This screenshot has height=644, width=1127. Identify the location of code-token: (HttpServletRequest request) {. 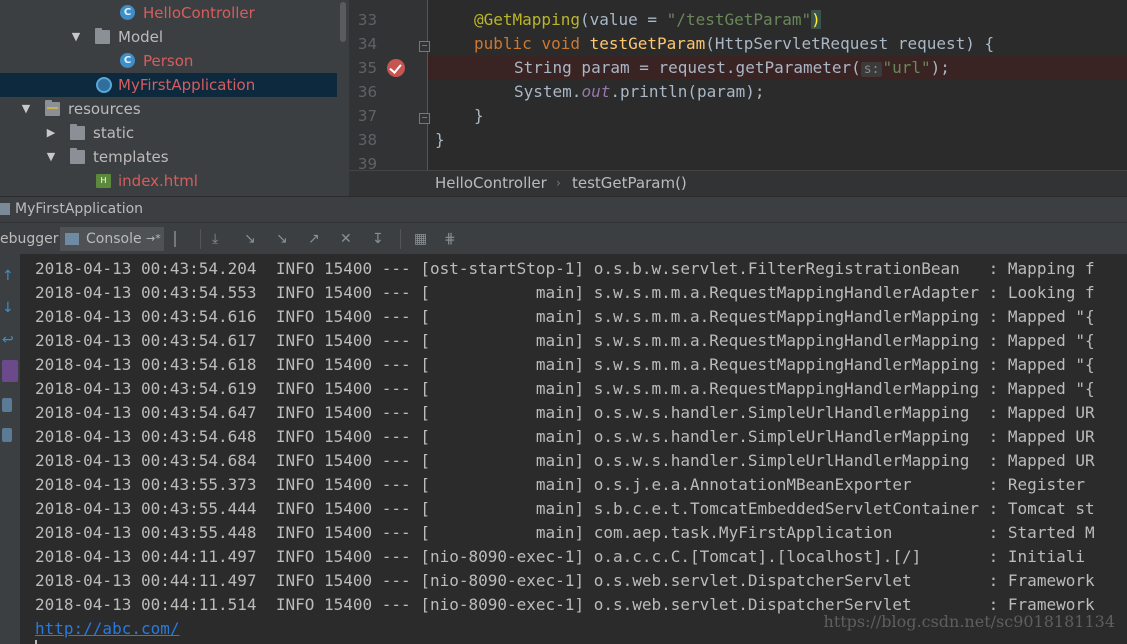
(850, 43).